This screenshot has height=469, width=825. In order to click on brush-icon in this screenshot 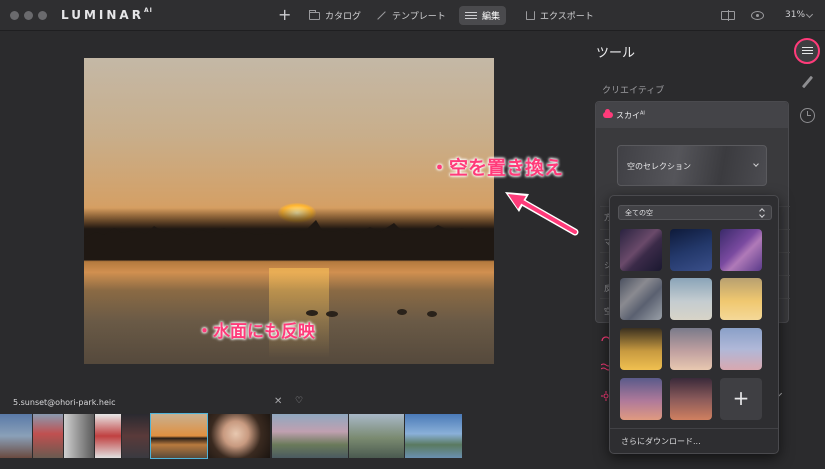, I will do `click(807, 82)`.